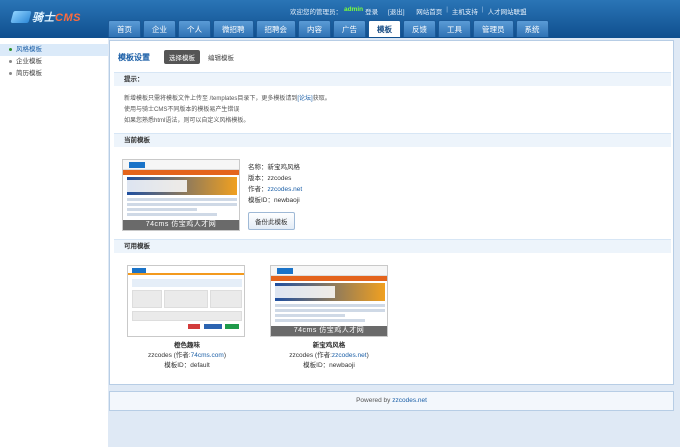  I want to click on current-template-thumbnail: 74cms 仿宝鸡人才网, so click(181, 195).